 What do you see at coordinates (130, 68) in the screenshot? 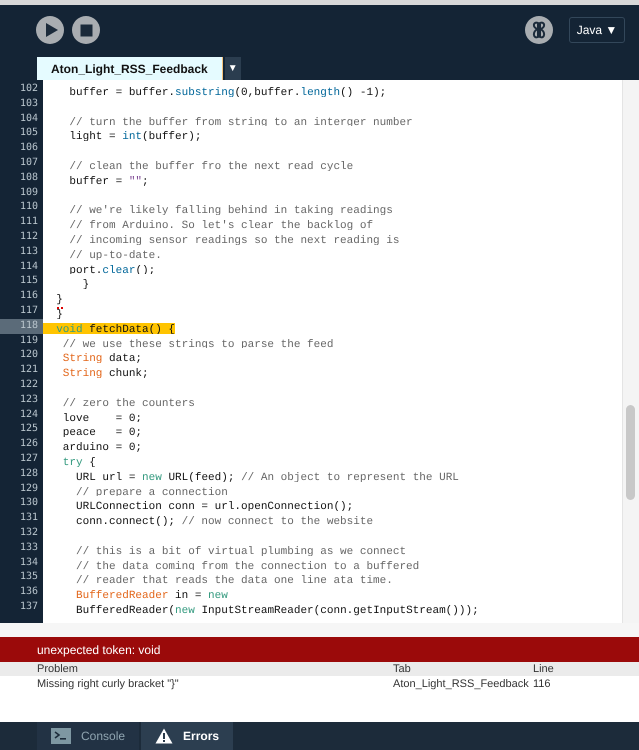
I see `sketch-tab: Aton_Light_RSS_Feedback` at bounding box center [130, 68].